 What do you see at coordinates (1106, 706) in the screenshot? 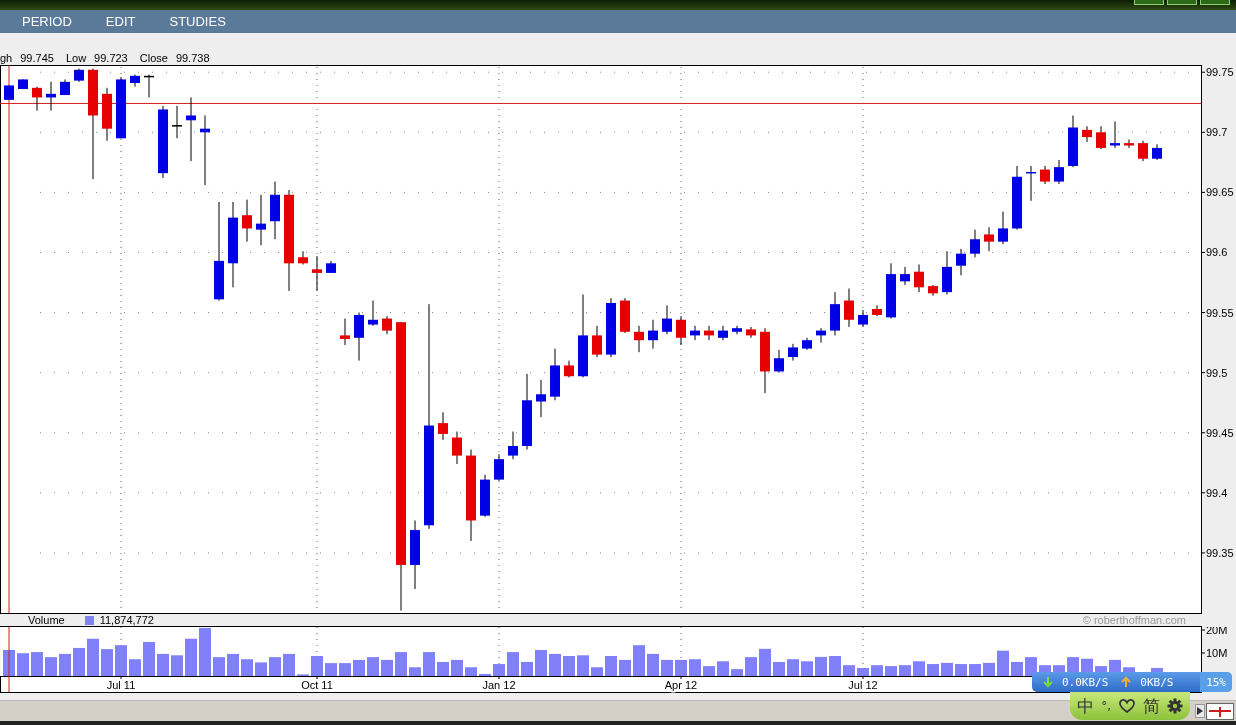
I see `punctuation-mode: °,` at bounding box center [1106, 706].